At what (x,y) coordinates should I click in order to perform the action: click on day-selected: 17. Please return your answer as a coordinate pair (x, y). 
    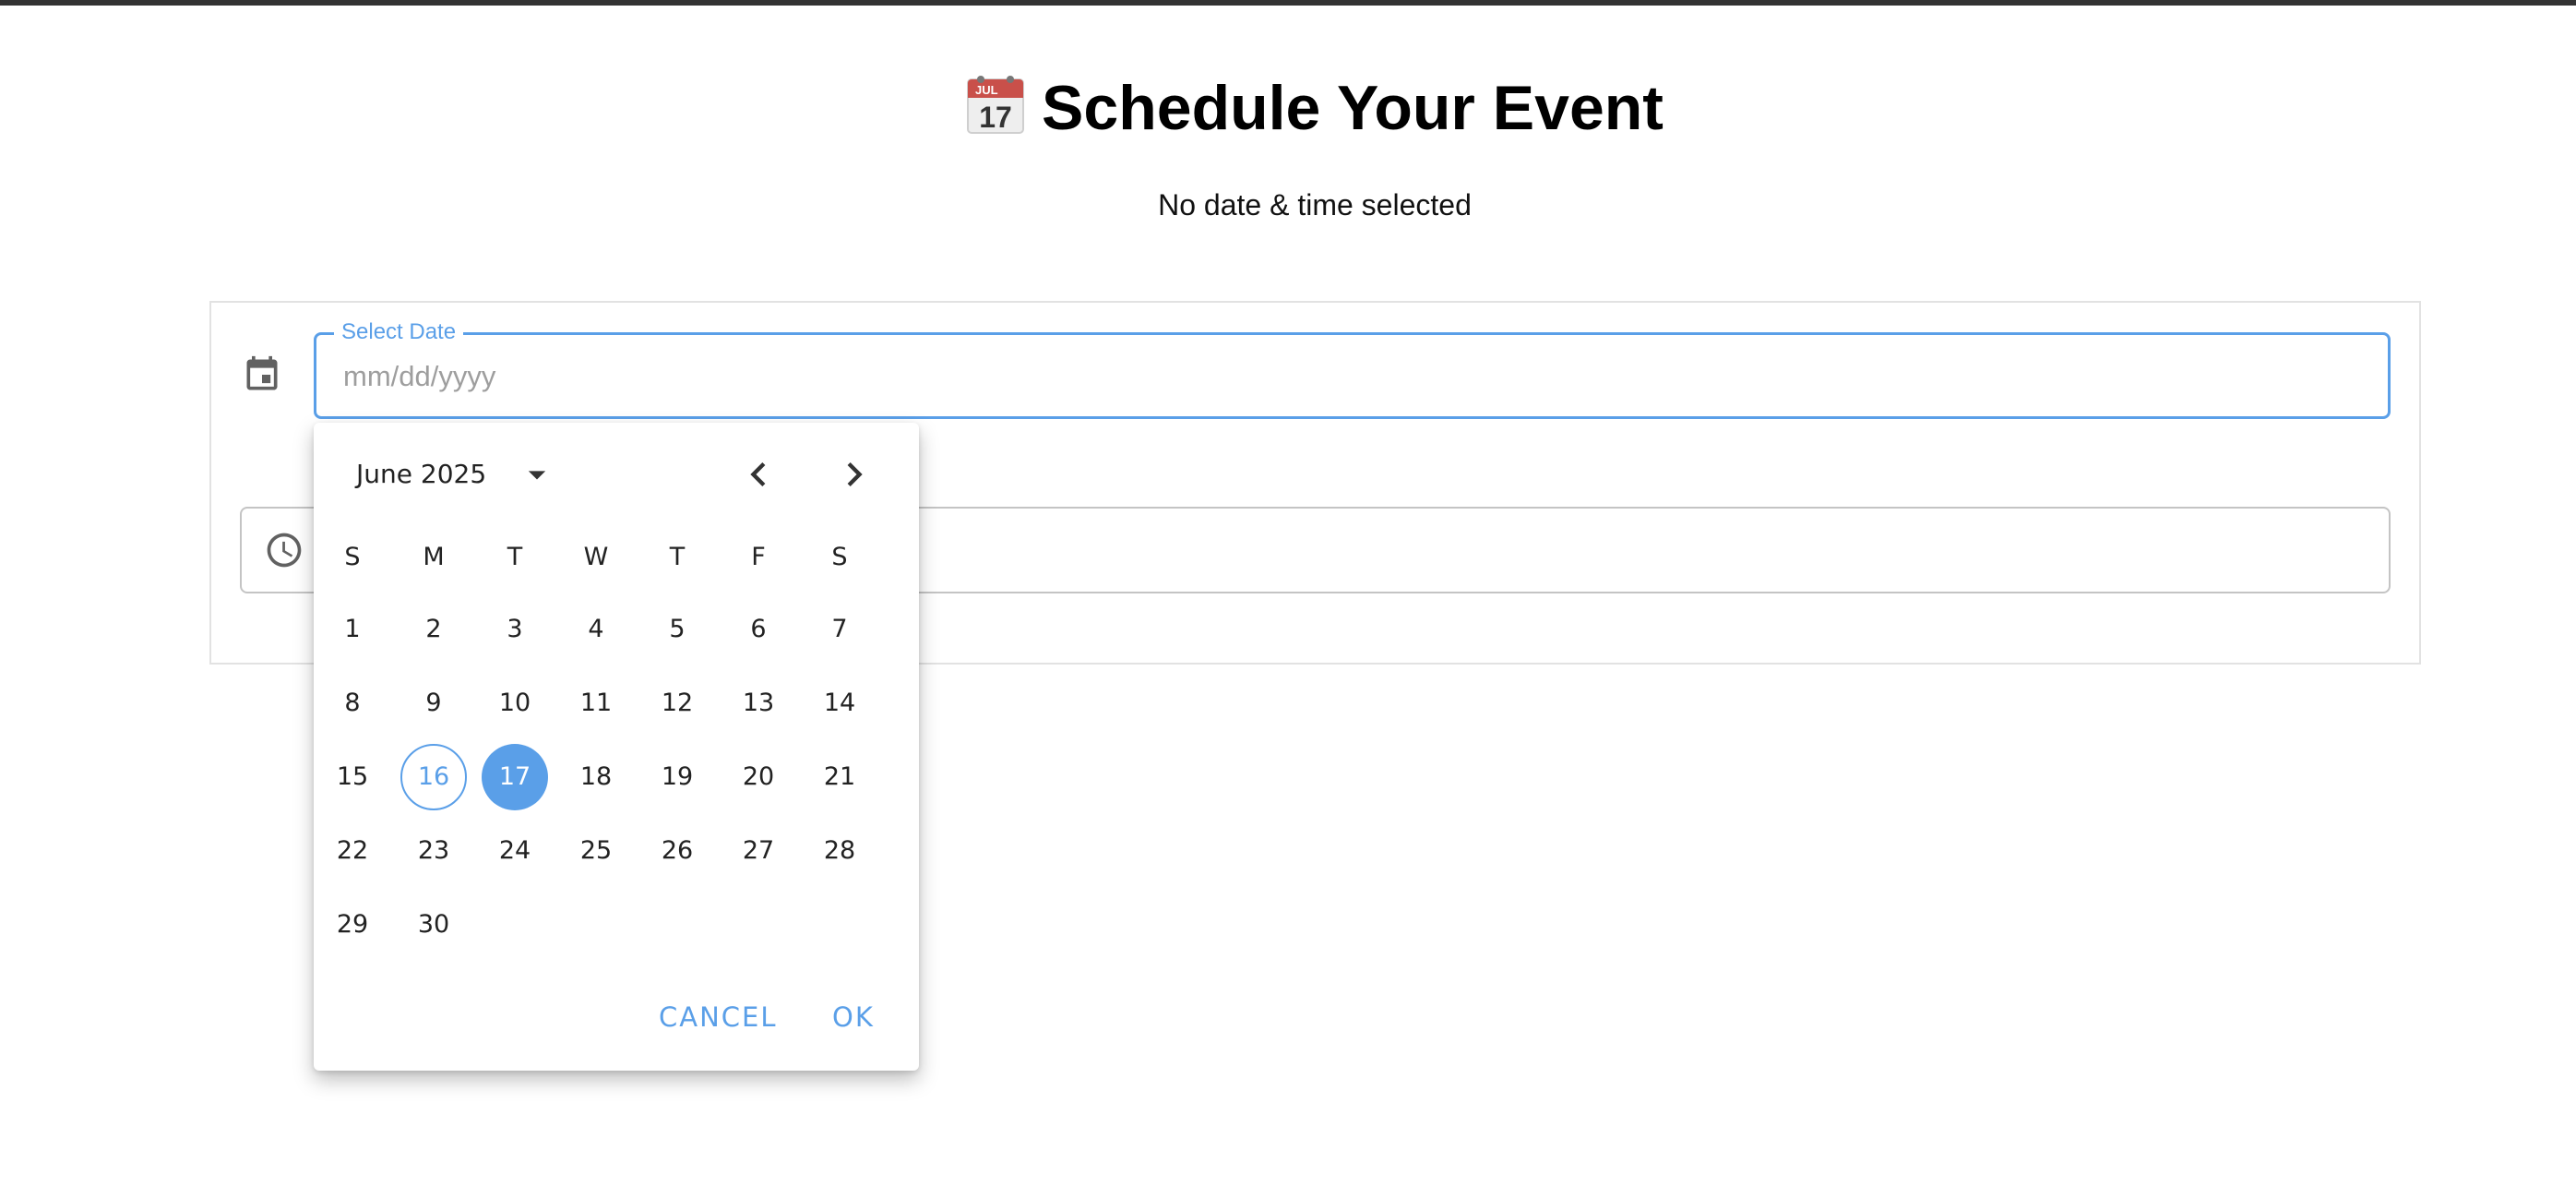
    Looking at the image, I should click on (515, 777).